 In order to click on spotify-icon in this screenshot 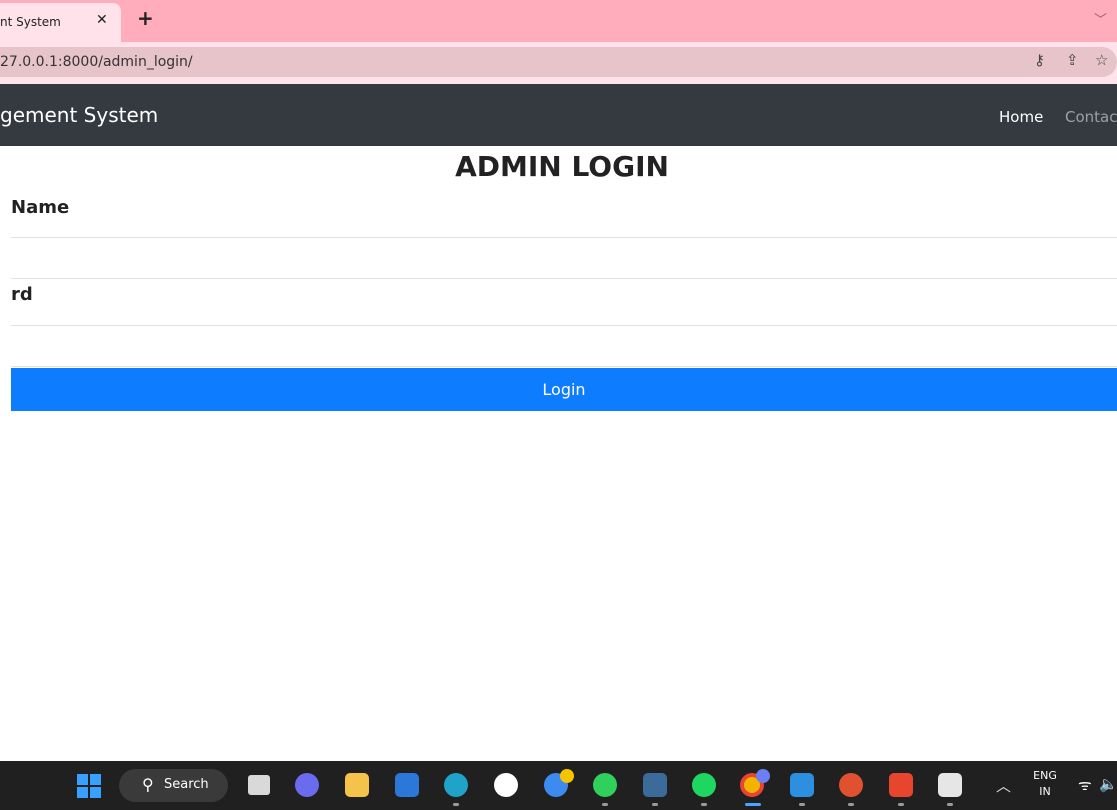, I will do `click(704, 785)`.